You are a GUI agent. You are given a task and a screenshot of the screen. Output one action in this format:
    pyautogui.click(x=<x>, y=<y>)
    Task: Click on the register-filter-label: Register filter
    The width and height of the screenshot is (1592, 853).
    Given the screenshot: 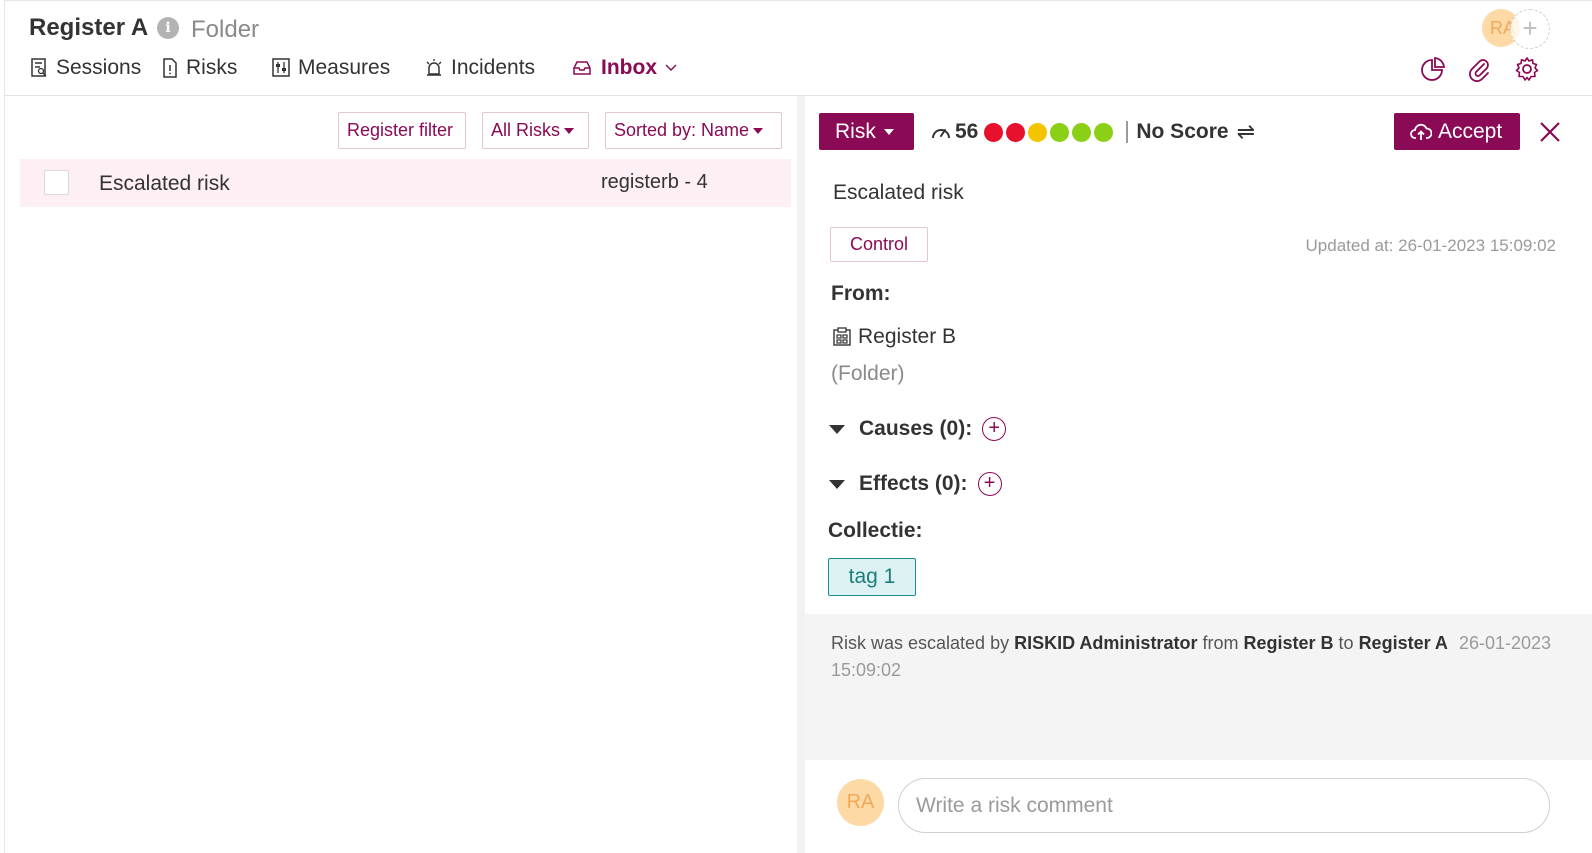 What is the action you would take?
    pyautogui.click(x=400, y=130)
    